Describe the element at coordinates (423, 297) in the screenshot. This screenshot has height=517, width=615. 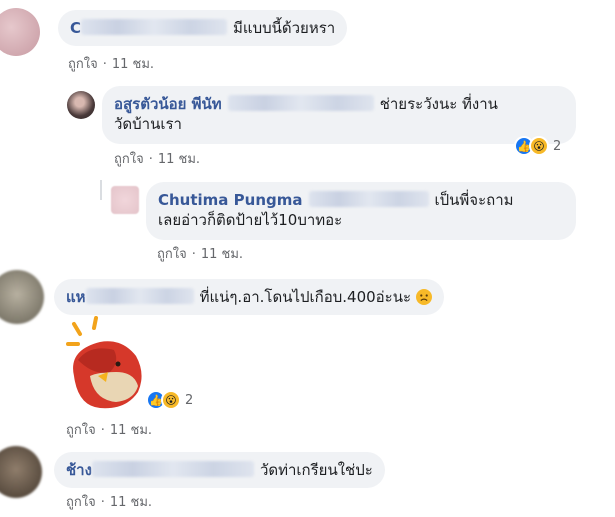
I see `sad-emoji-icon` at that location.